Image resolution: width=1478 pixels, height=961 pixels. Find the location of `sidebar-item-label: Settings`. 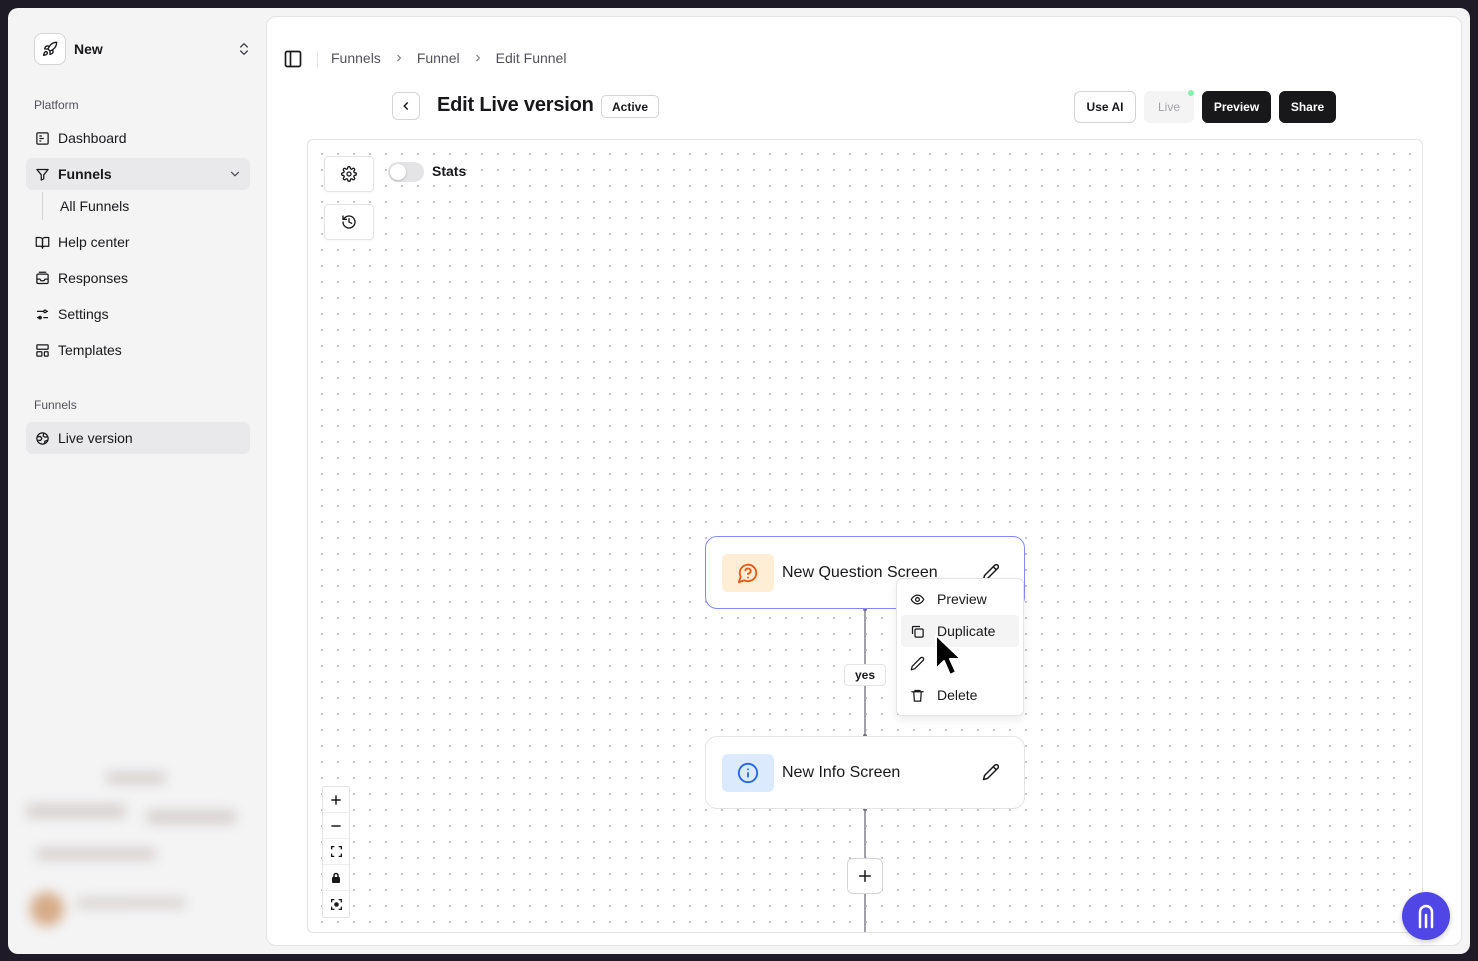

sidebar-item-label: Settings is located at coordinates (83, 314).